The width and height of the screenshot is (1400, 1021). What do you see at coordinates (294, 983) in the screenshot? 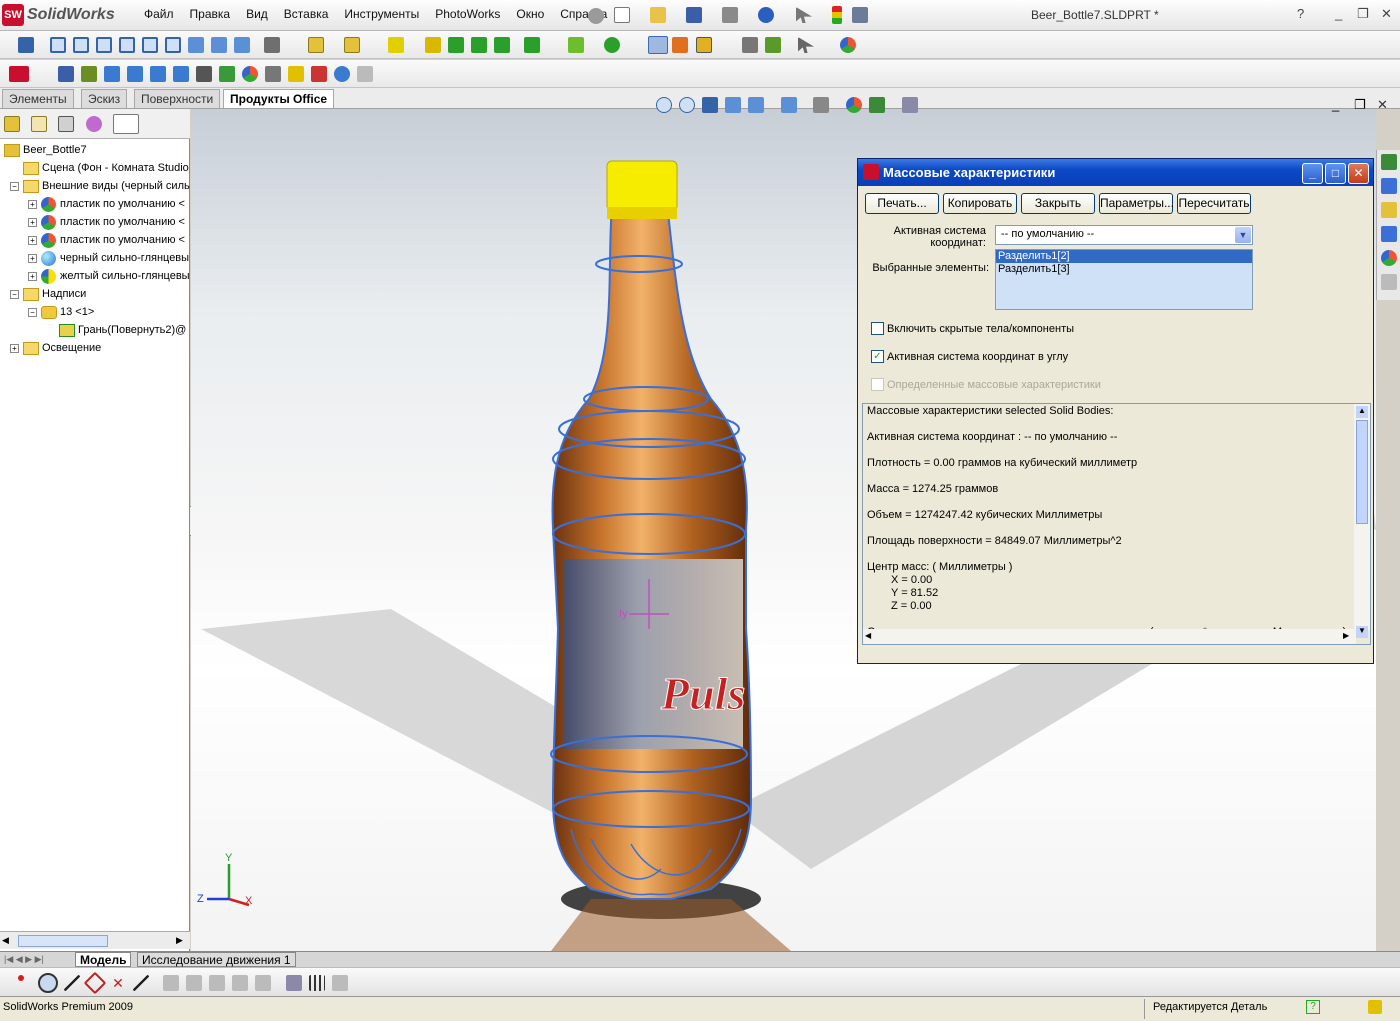
I see `dimension-sketch-icon` at bounding box center [294, 983].